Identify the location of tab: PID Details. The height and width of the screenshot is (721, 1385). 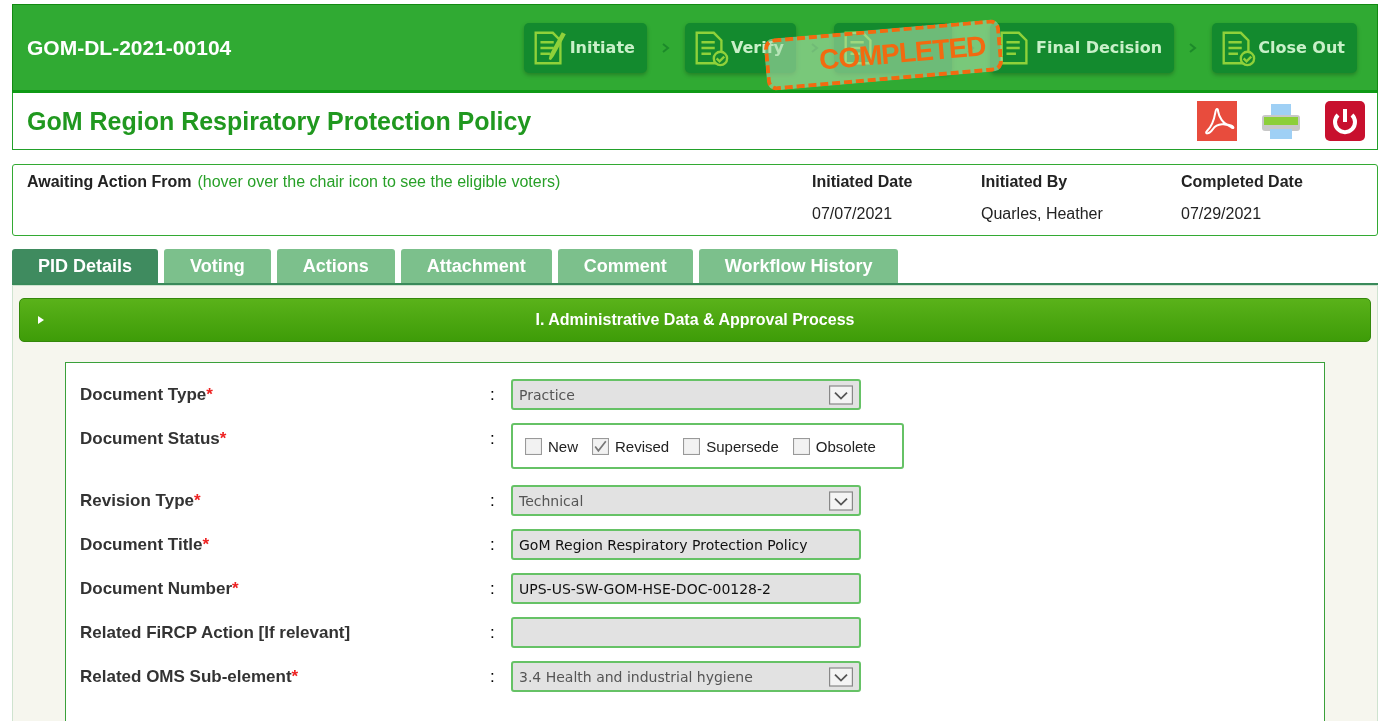
(85, 266).